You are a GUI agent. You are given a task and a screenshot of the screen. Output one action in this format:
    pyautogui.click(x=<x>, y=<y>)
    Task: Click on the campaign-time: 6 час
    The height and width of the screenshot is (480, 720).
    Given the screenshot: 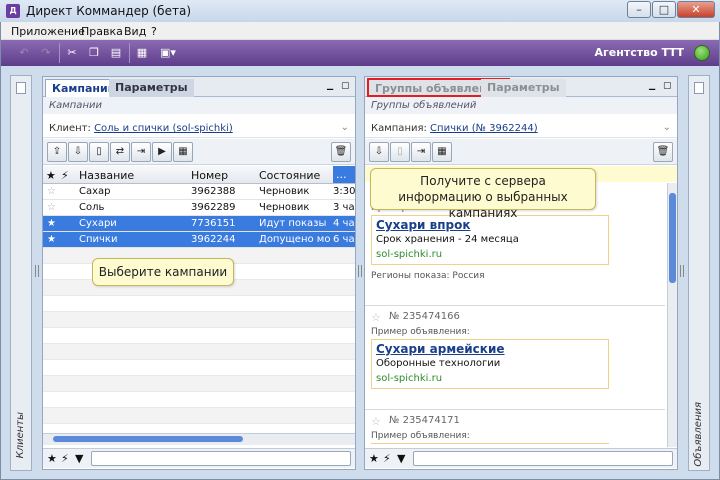 What is the action you would take?
    pyautogui.click(x=344, y=239)
    